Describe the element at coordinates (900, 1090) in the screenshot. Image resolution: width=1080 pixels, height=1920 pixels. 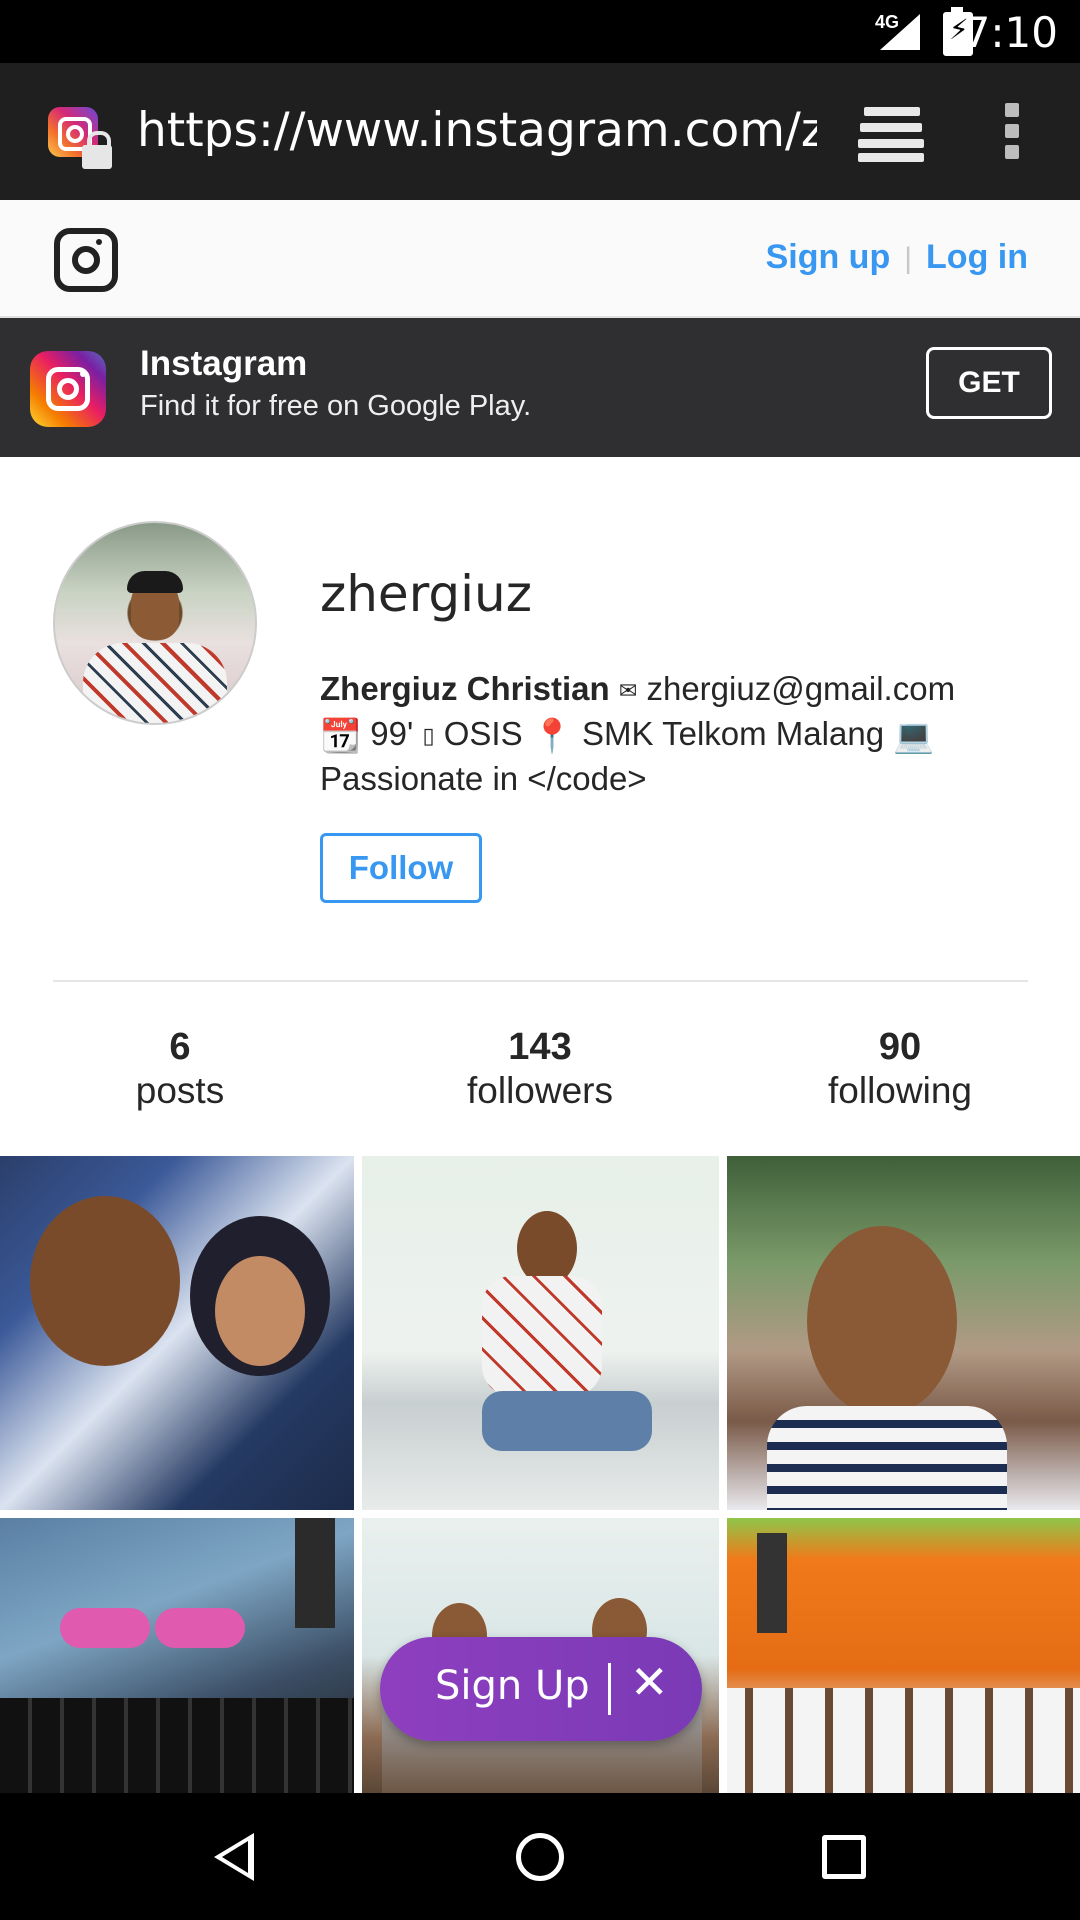
I see `following-label: following` at that location.